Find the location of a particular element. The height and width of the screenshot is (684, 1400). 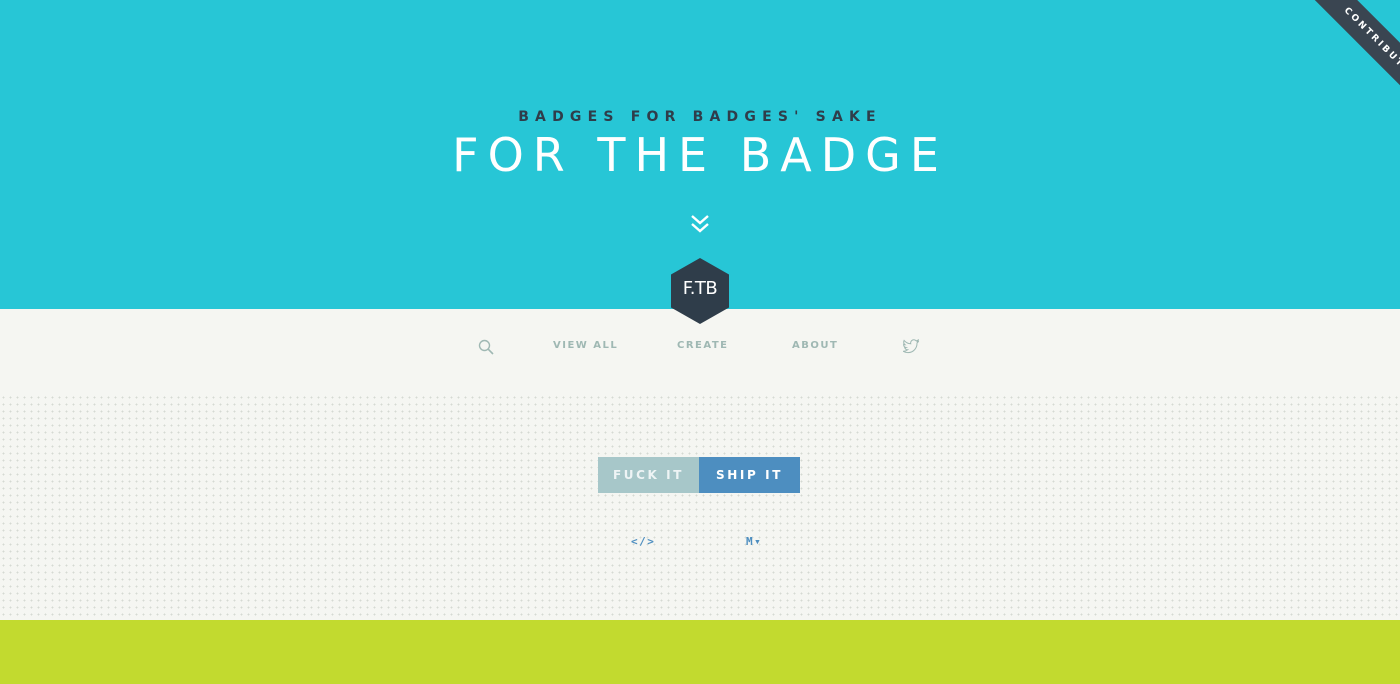

footer-band is located at coordinates (700, 652).